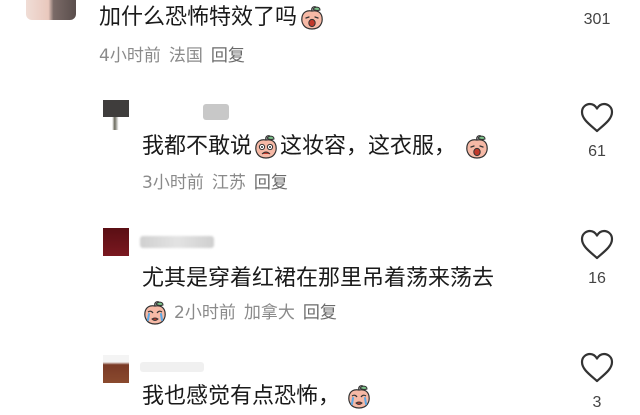 The width and height of the screenshot is (640, 415). What do you see at coordinates (597, 402) in the screenshot?
I see `like-count: 3` at bounding box center [597, 402].